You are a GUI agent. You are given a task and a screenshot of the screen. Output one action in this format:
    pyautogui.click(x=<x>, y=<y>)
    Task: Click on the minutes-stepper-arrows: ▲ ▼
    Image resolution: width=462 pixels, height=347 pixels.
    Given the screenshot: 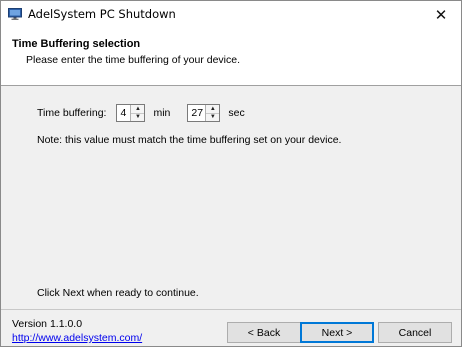 What is the action you would take?
    pyautogui.click(x=137, y=113)
    